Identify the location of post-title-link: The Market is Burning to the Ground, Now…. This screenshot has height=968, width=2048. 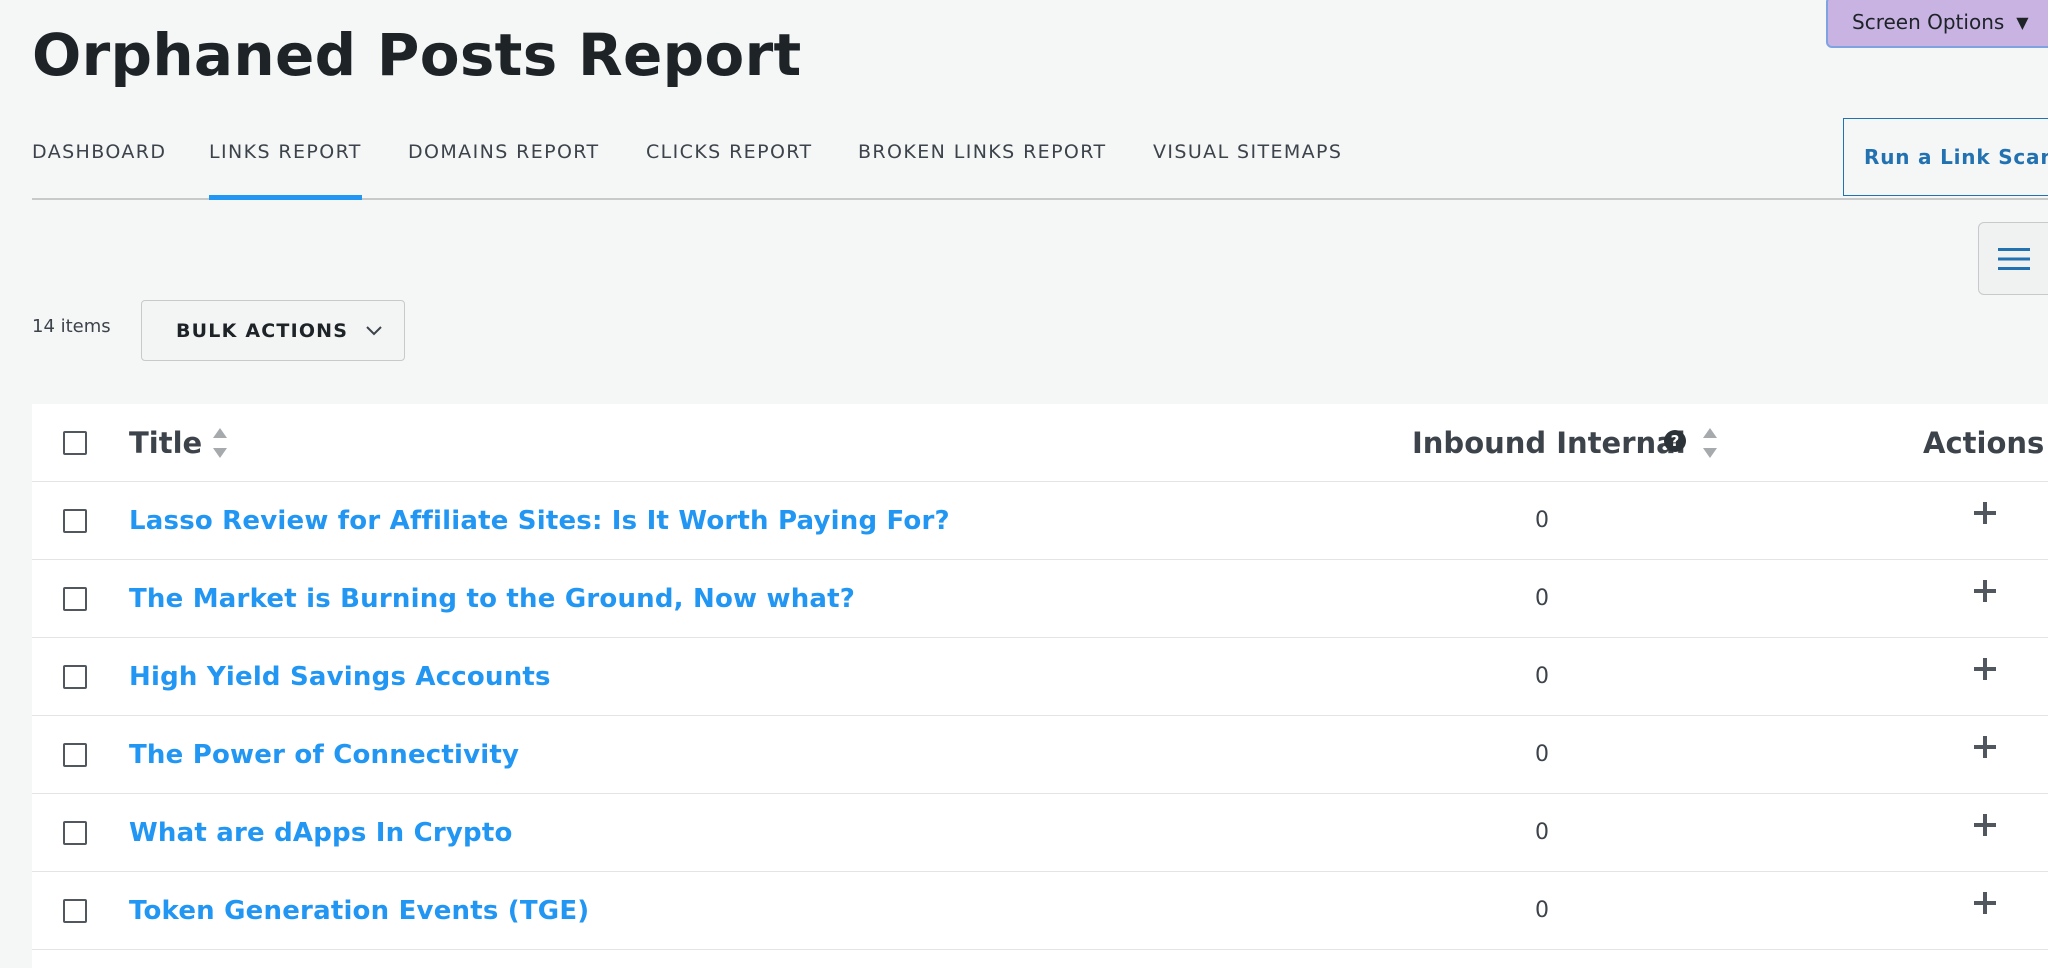
(492, 599).